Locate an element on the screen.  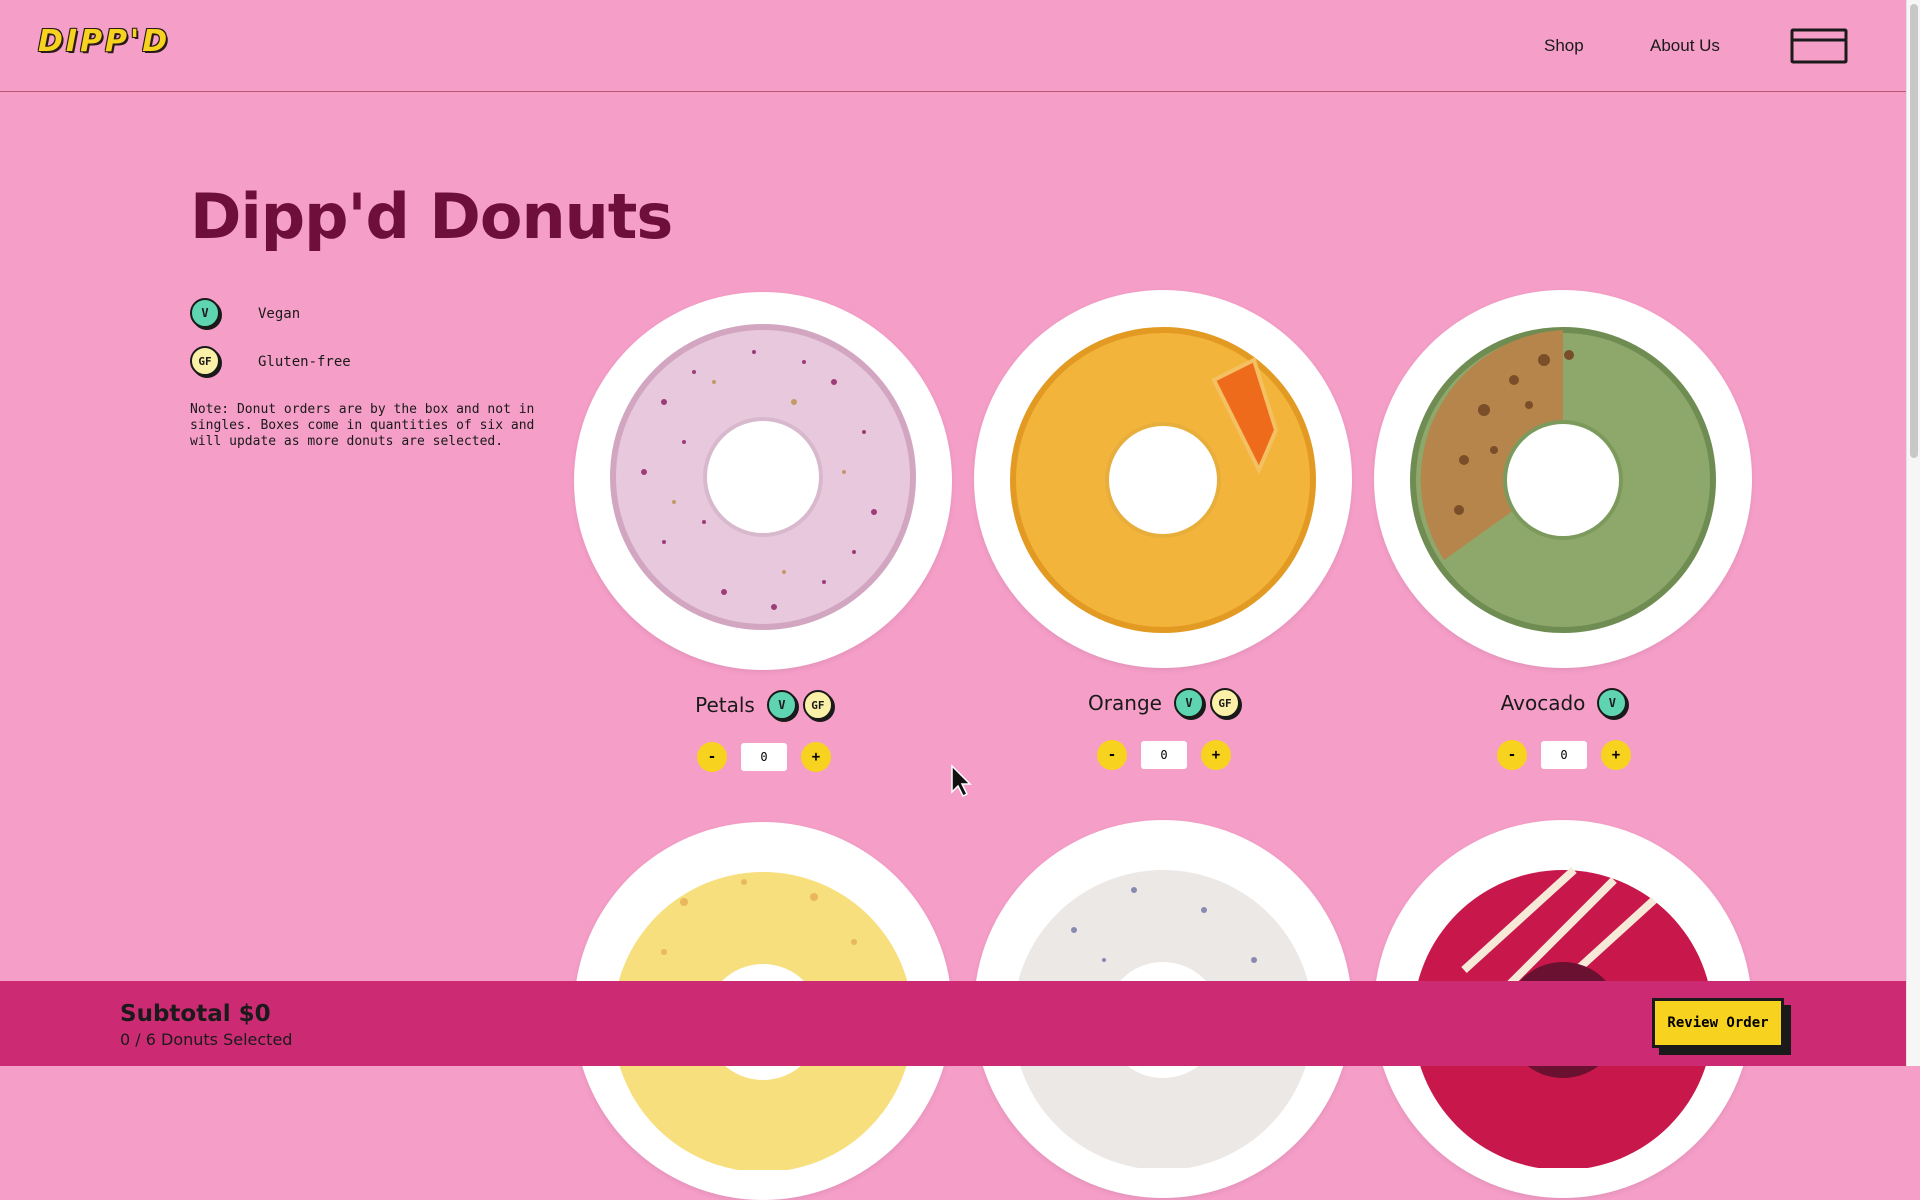
cart-box-button is located at coordinates (1819, 46).